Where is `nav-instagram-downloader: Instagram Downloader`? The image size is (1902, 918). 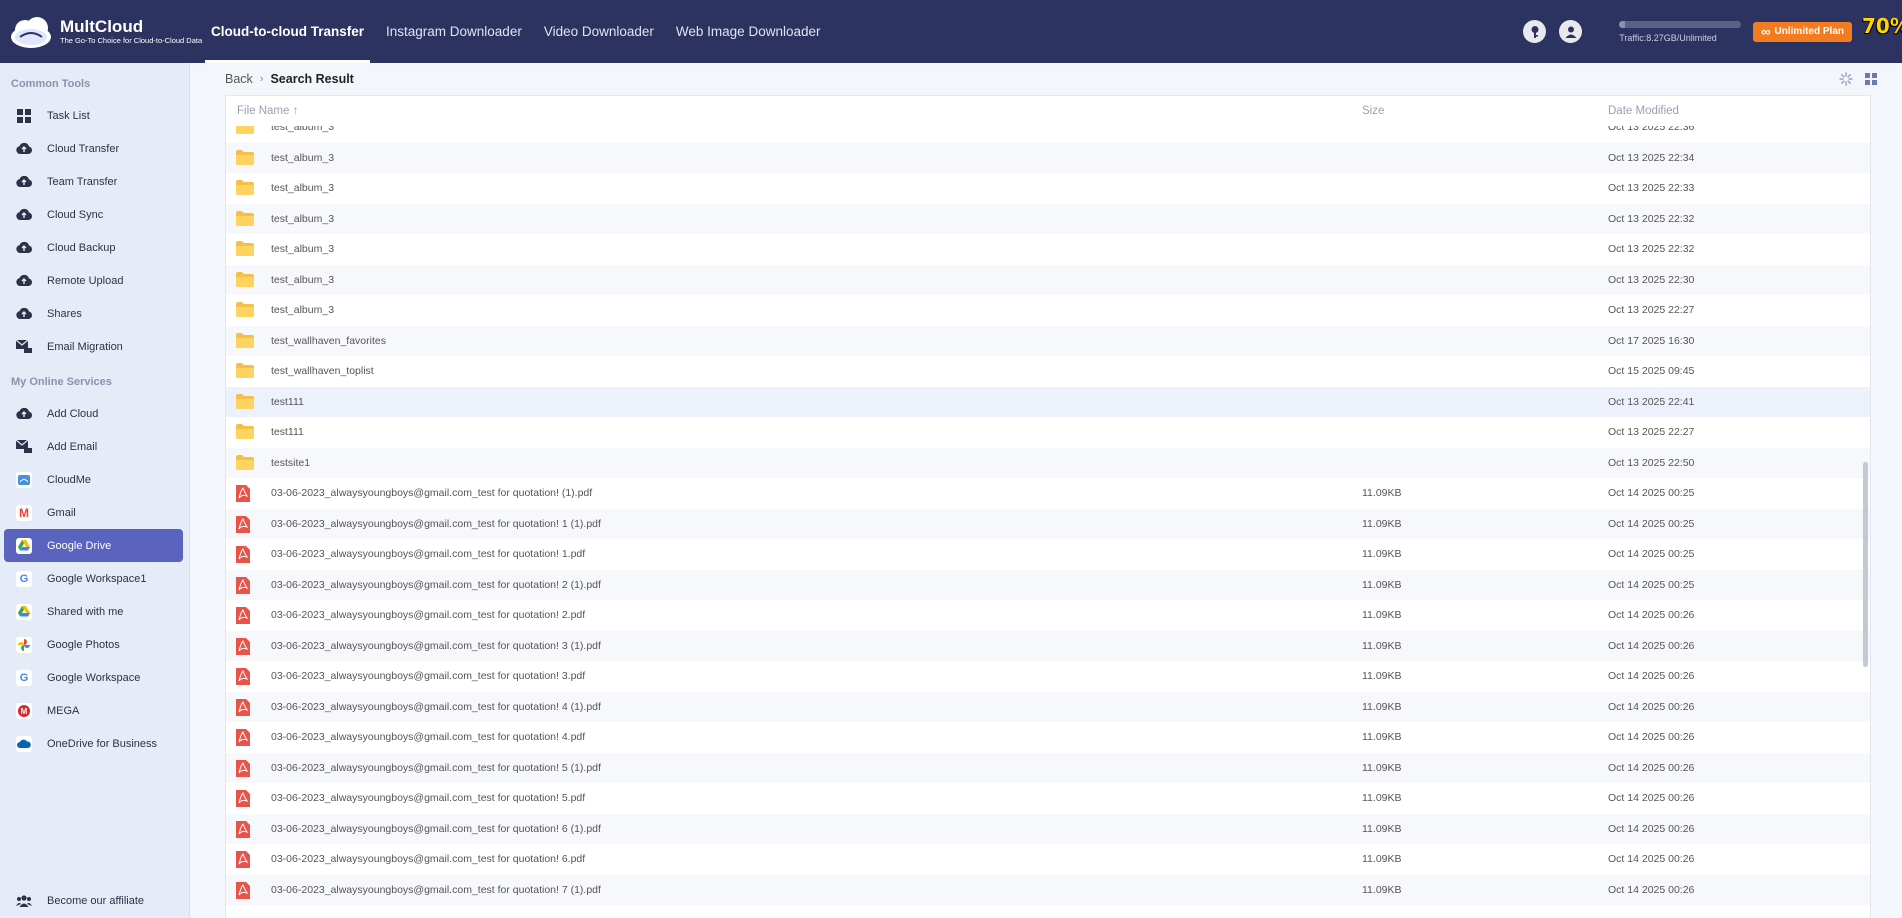
nav-instagram-downloader: Instagram Downloader is located at coordinates (454, 31).